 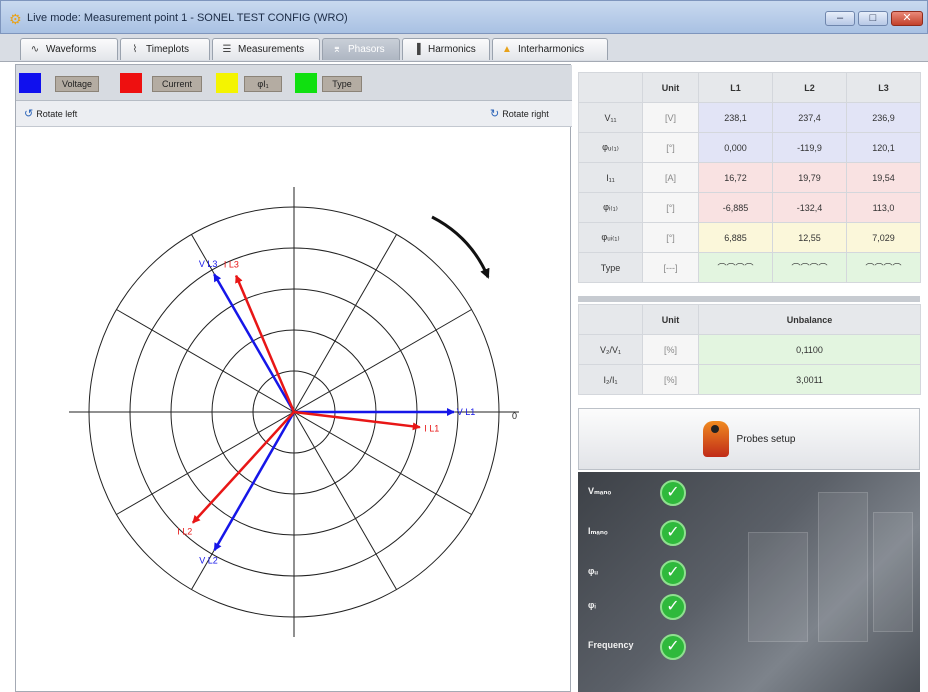 What do you see at coordinates (71, 49) in the screenshot?
I see `tab-label: Waveforms` at bounding box center [71, 49].